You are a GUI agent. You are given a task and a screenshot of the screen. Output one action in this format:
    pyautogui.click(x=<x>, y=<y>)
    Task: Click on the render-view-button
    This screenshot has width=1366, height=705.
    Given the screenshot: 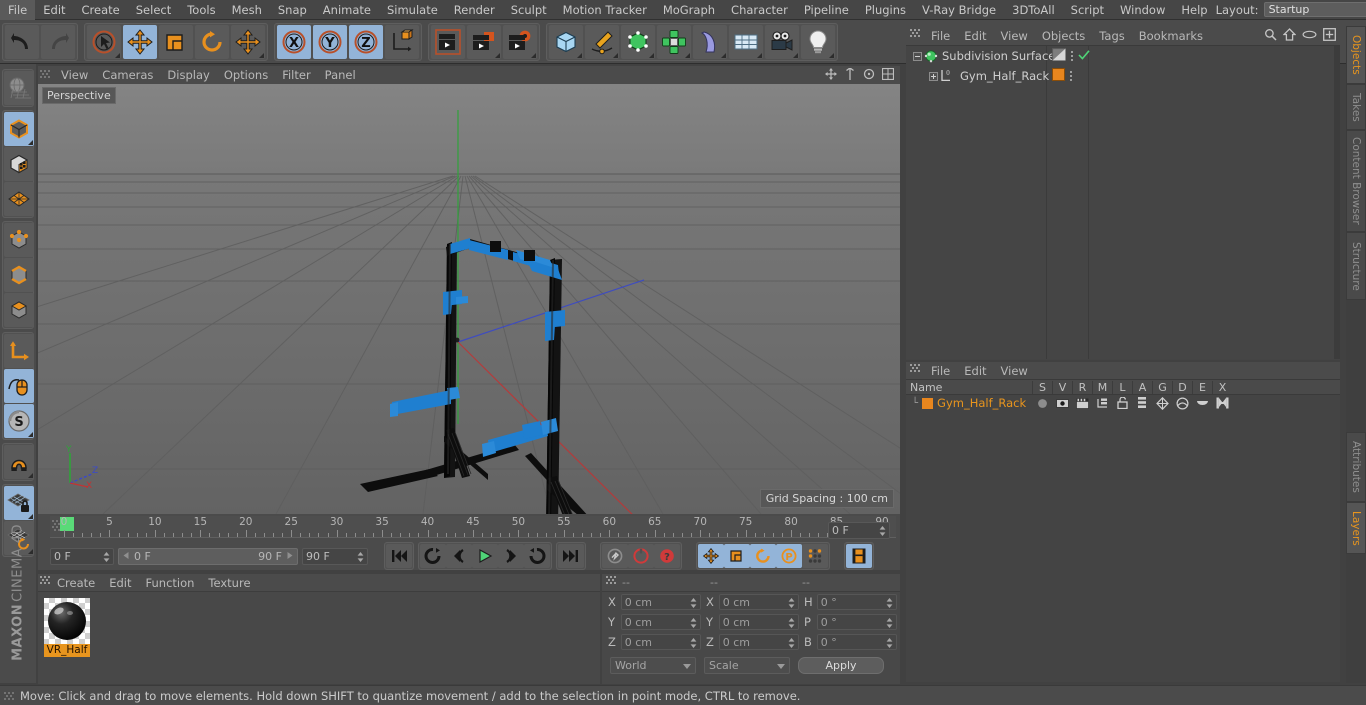 What is the action you would take?
    pyautogui.click(x=448, y=41)
    